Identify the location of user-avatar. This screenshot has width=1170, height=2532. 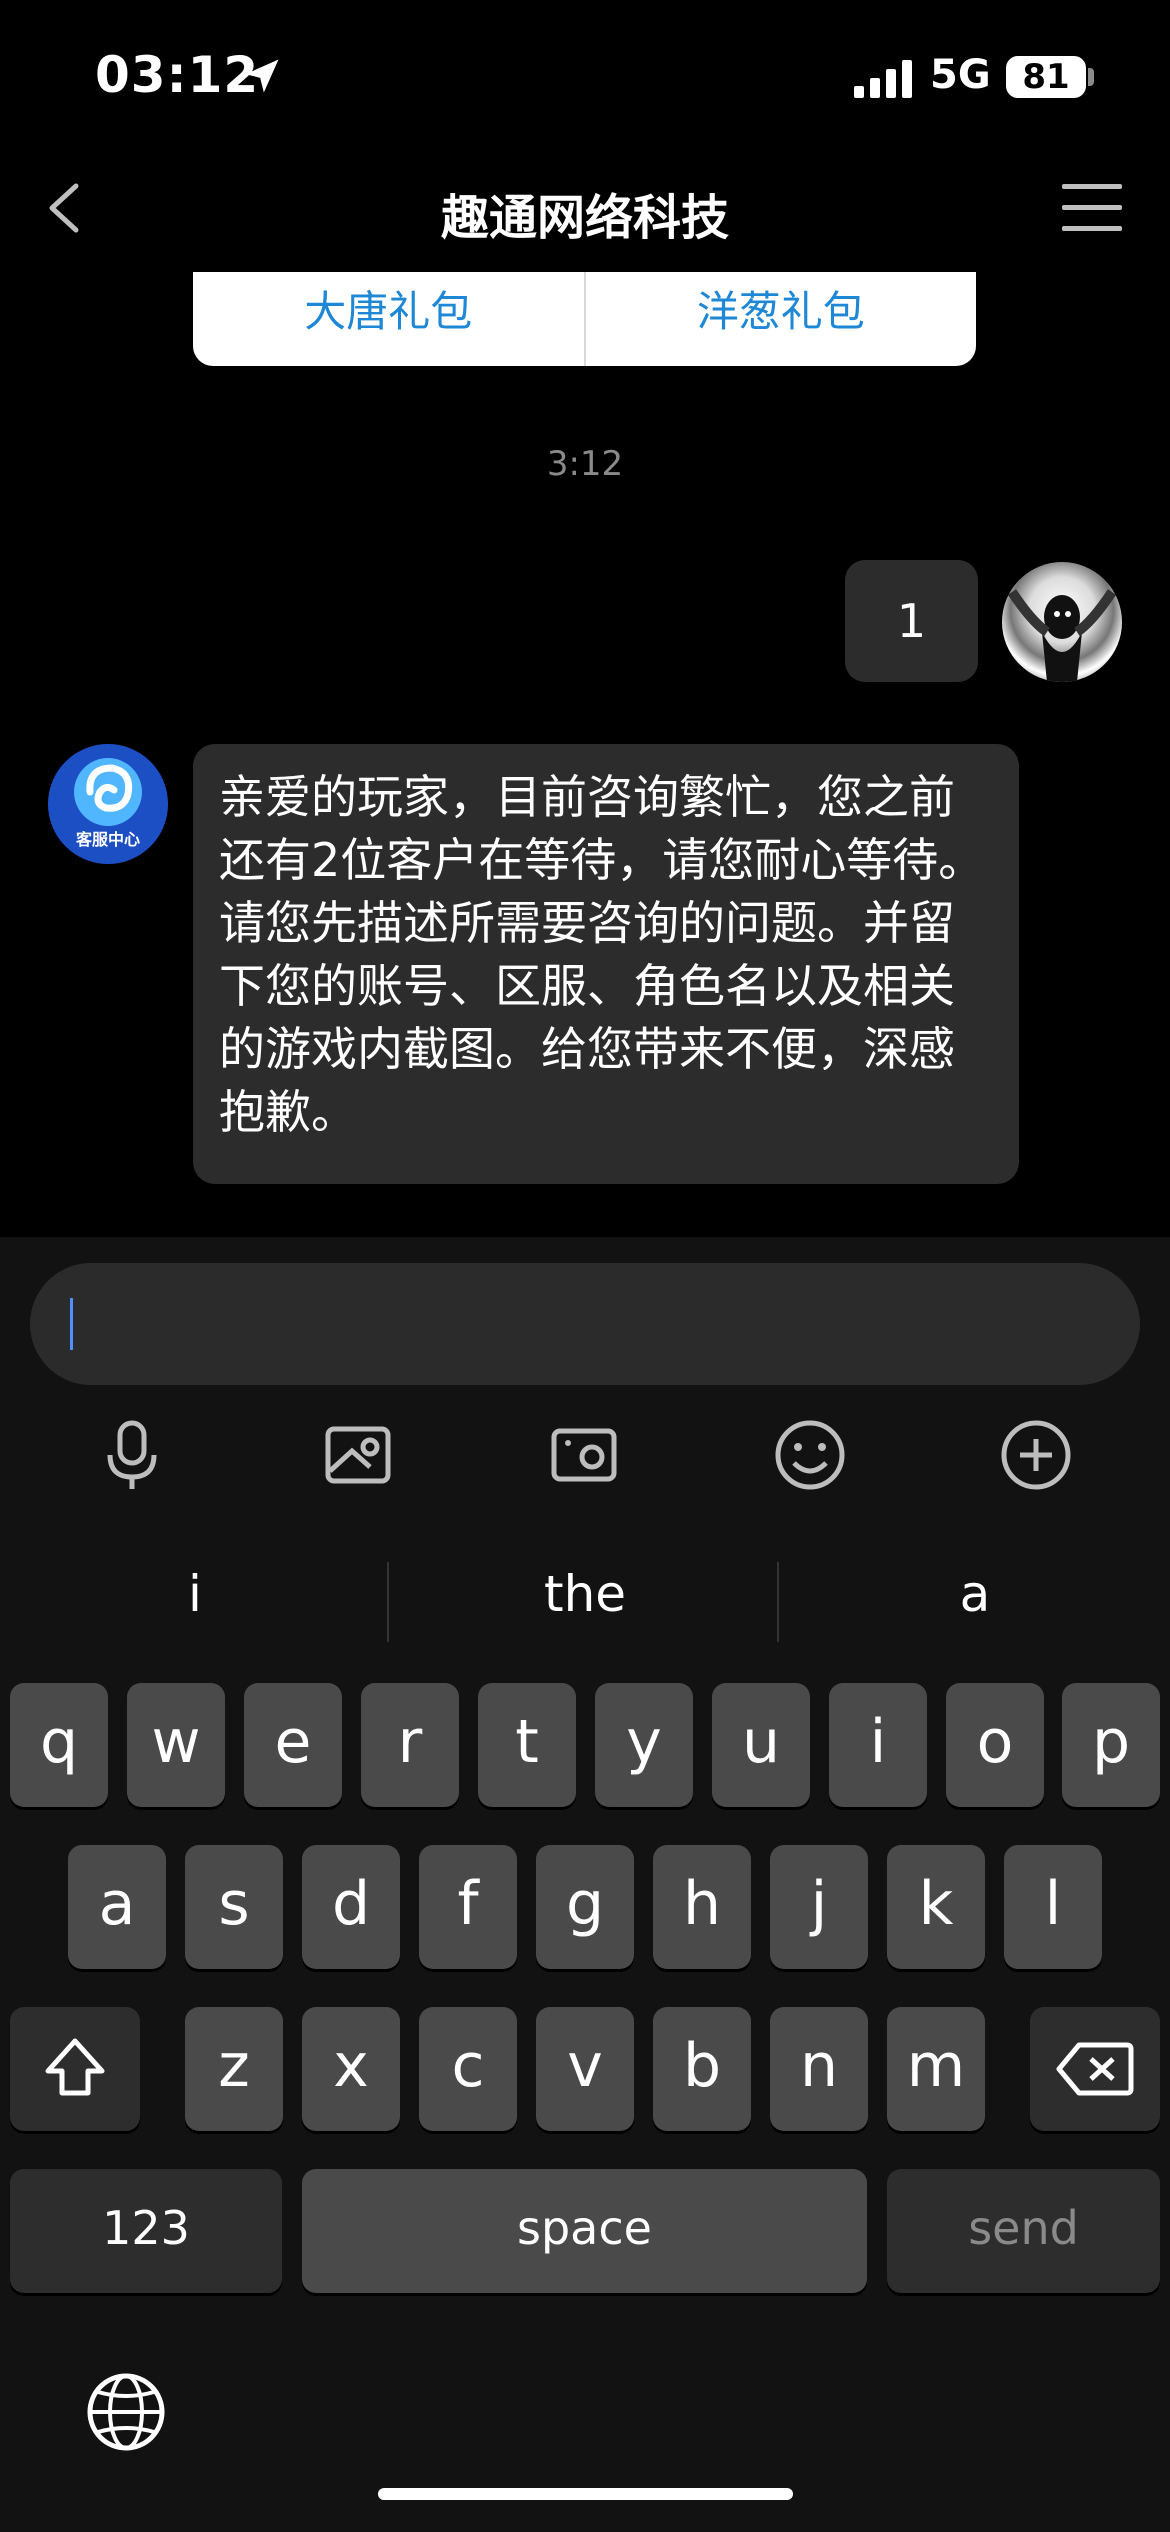
(1062, 622).